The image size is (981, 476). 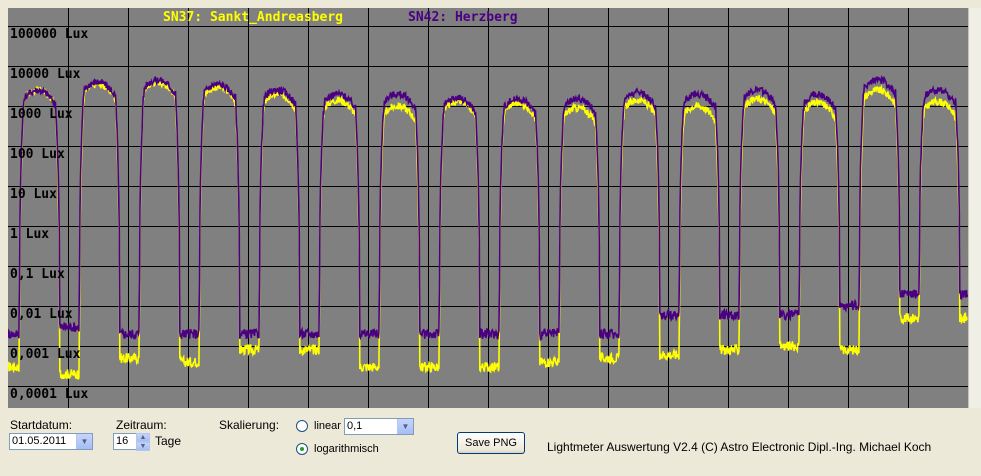 What do you see at coordinates (33, 194) in the screenshot?
I see `y-tick-label: 10 Lux` at bounding box center [33, 194].